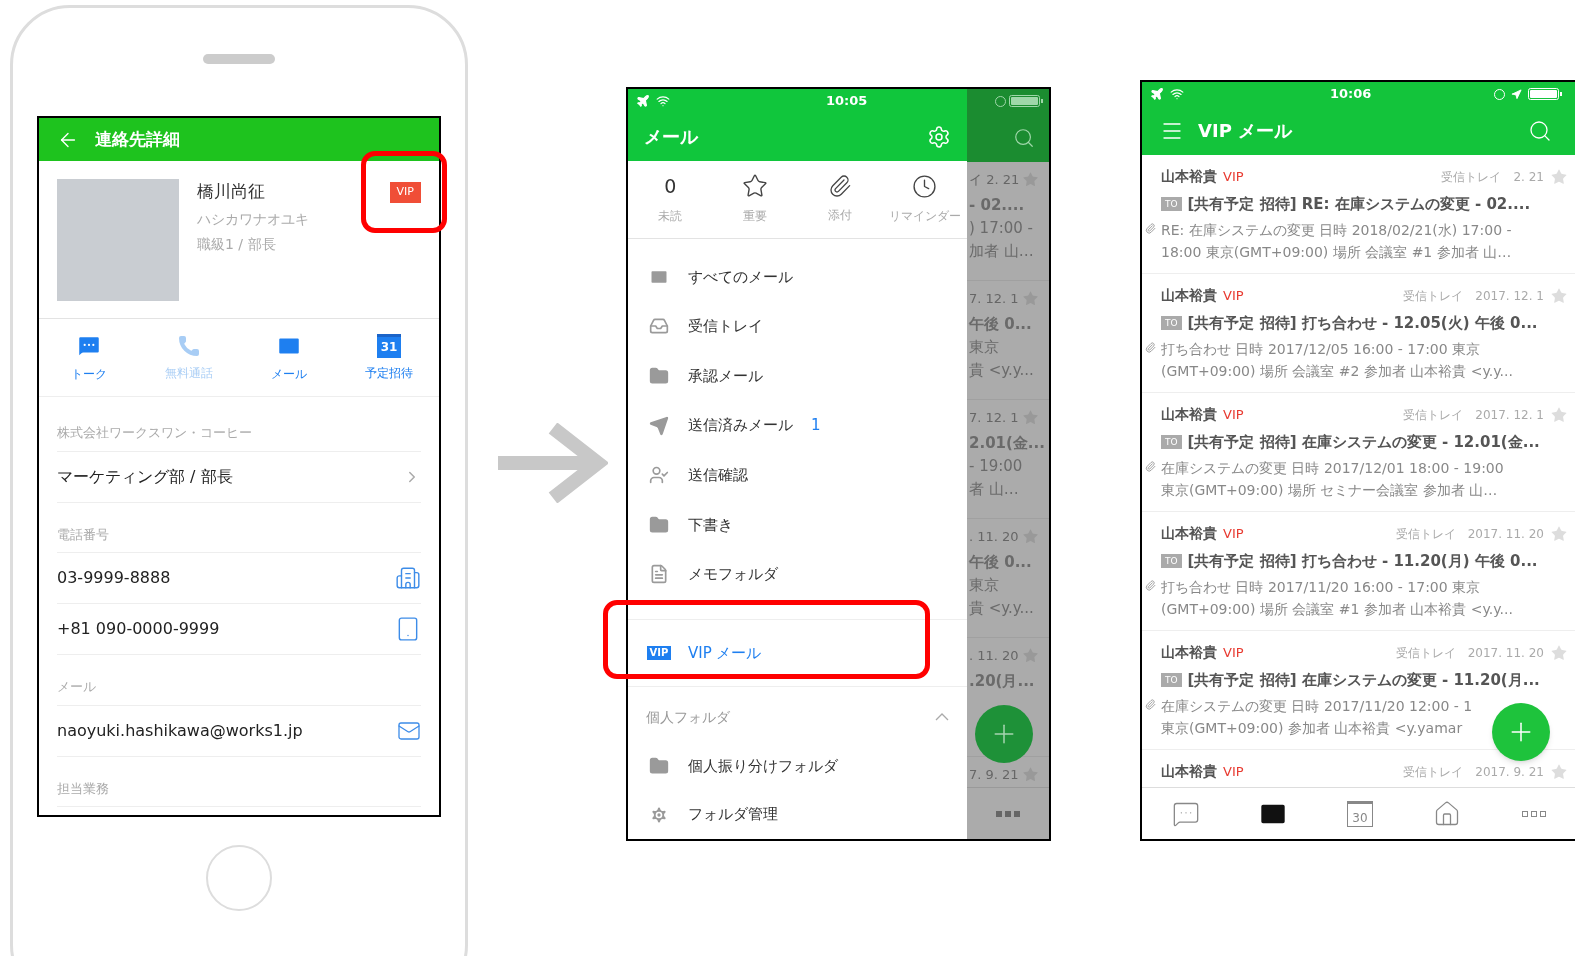 The image size is (1575, 956). What do you see at coordinates (939, 136) in the screenshot?
I see `settings-icon` at bounding box center [939, 136].